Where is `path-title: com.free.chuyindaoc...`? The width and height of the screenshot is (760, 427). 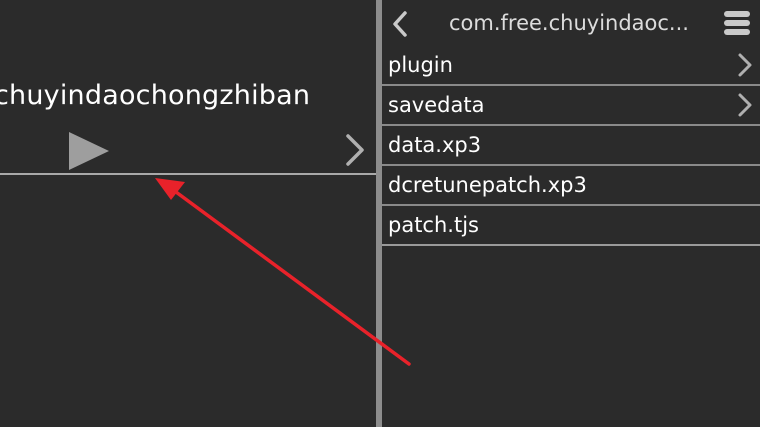
path-title: com.free.chuyindaoc... is located at coordinates (569, 23).